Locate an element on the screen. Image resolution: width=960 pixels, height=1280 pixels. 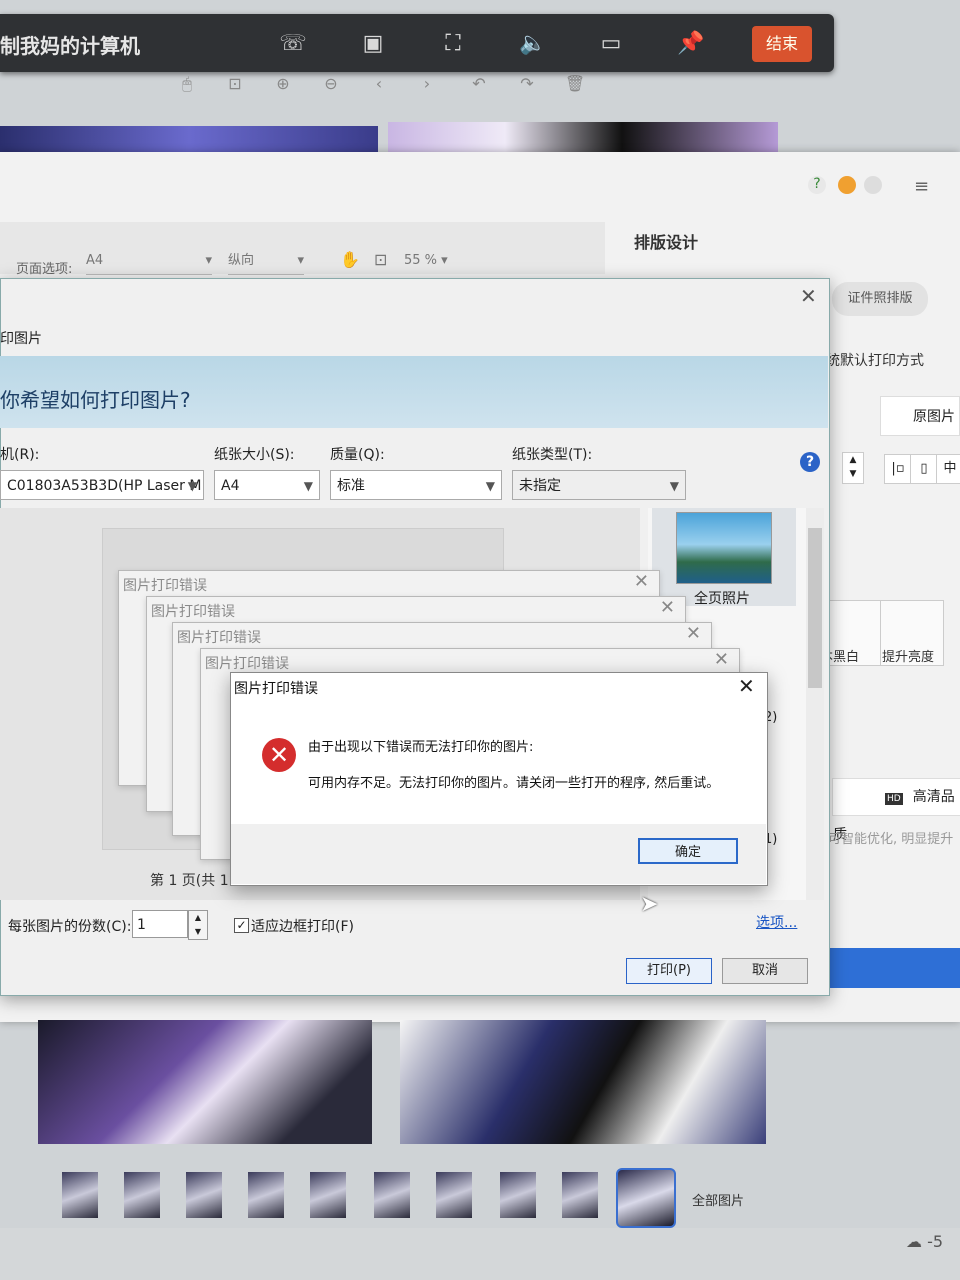
layout-design-title: 排版设计 is located at coordinates (666, 242).